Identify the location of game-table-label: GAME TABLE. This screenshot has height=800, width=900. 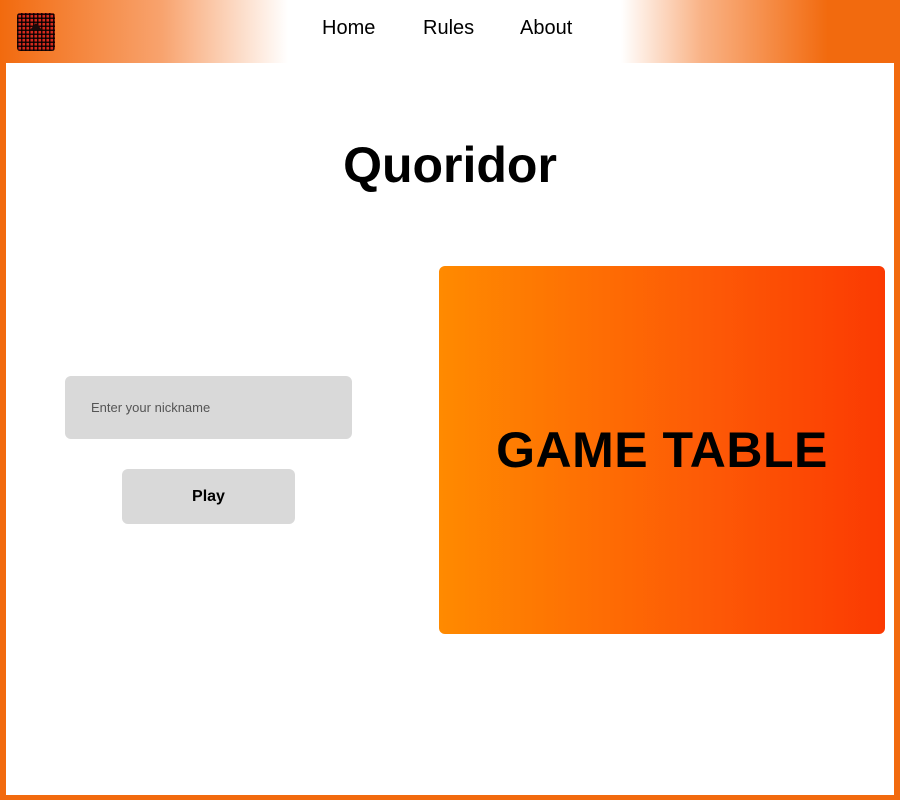
(662, 450).